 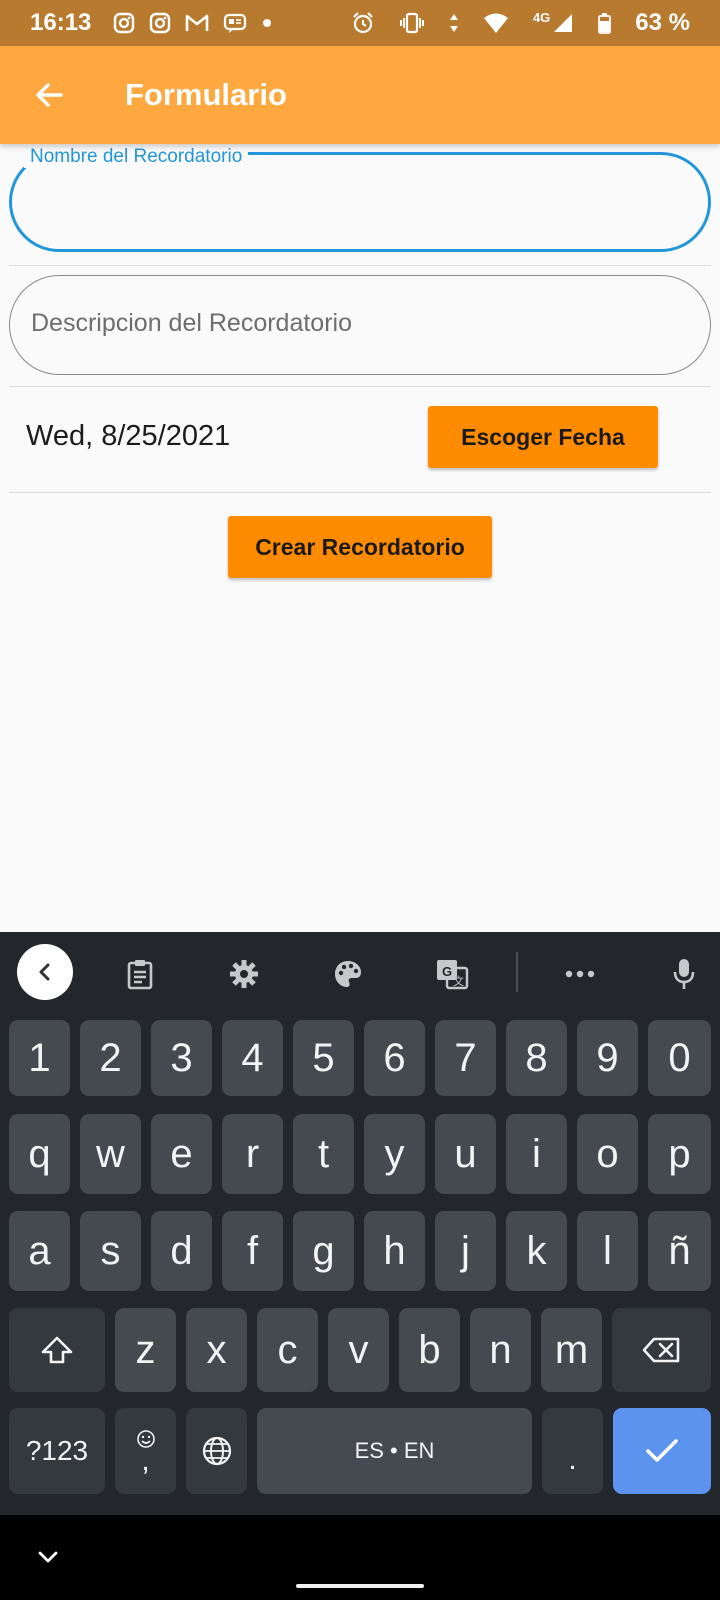 I want to click on more-dots-icon, so click(x=580, y=974).